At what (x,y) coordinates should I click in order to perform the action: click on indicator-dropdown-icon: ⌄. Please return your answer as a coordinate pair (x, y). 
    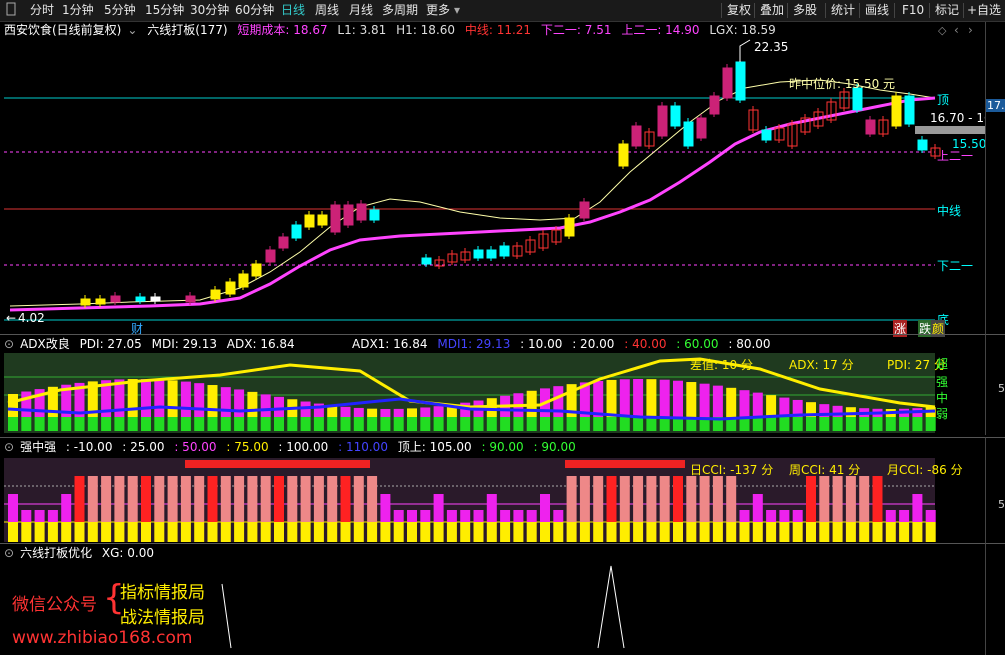
    Looking at the image, I should click on (132, 30).